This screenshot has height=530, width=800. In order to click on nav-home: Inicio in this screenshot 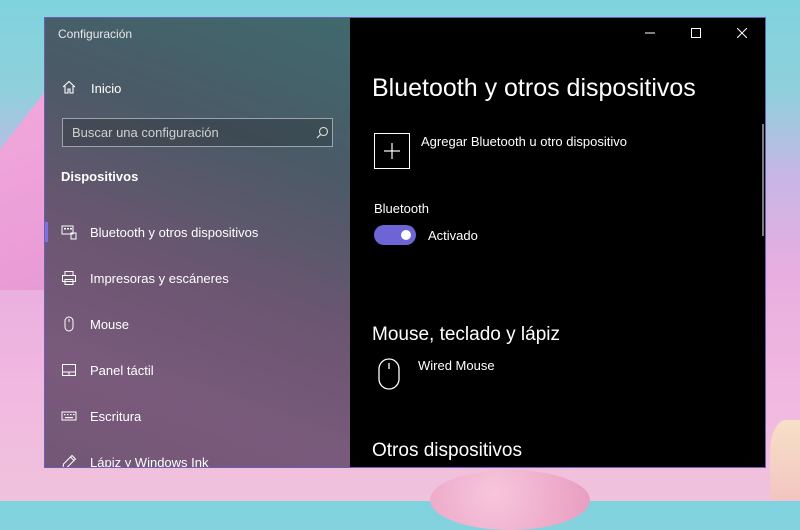, I will do `click(91, 88)`.